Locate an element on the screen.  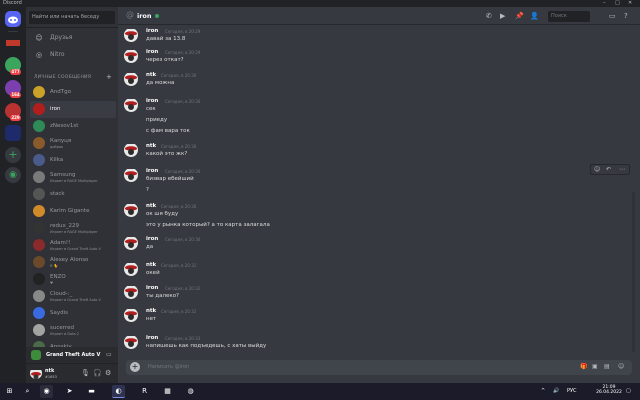
language-indicator: РУС is located at coordinates (572, 391).